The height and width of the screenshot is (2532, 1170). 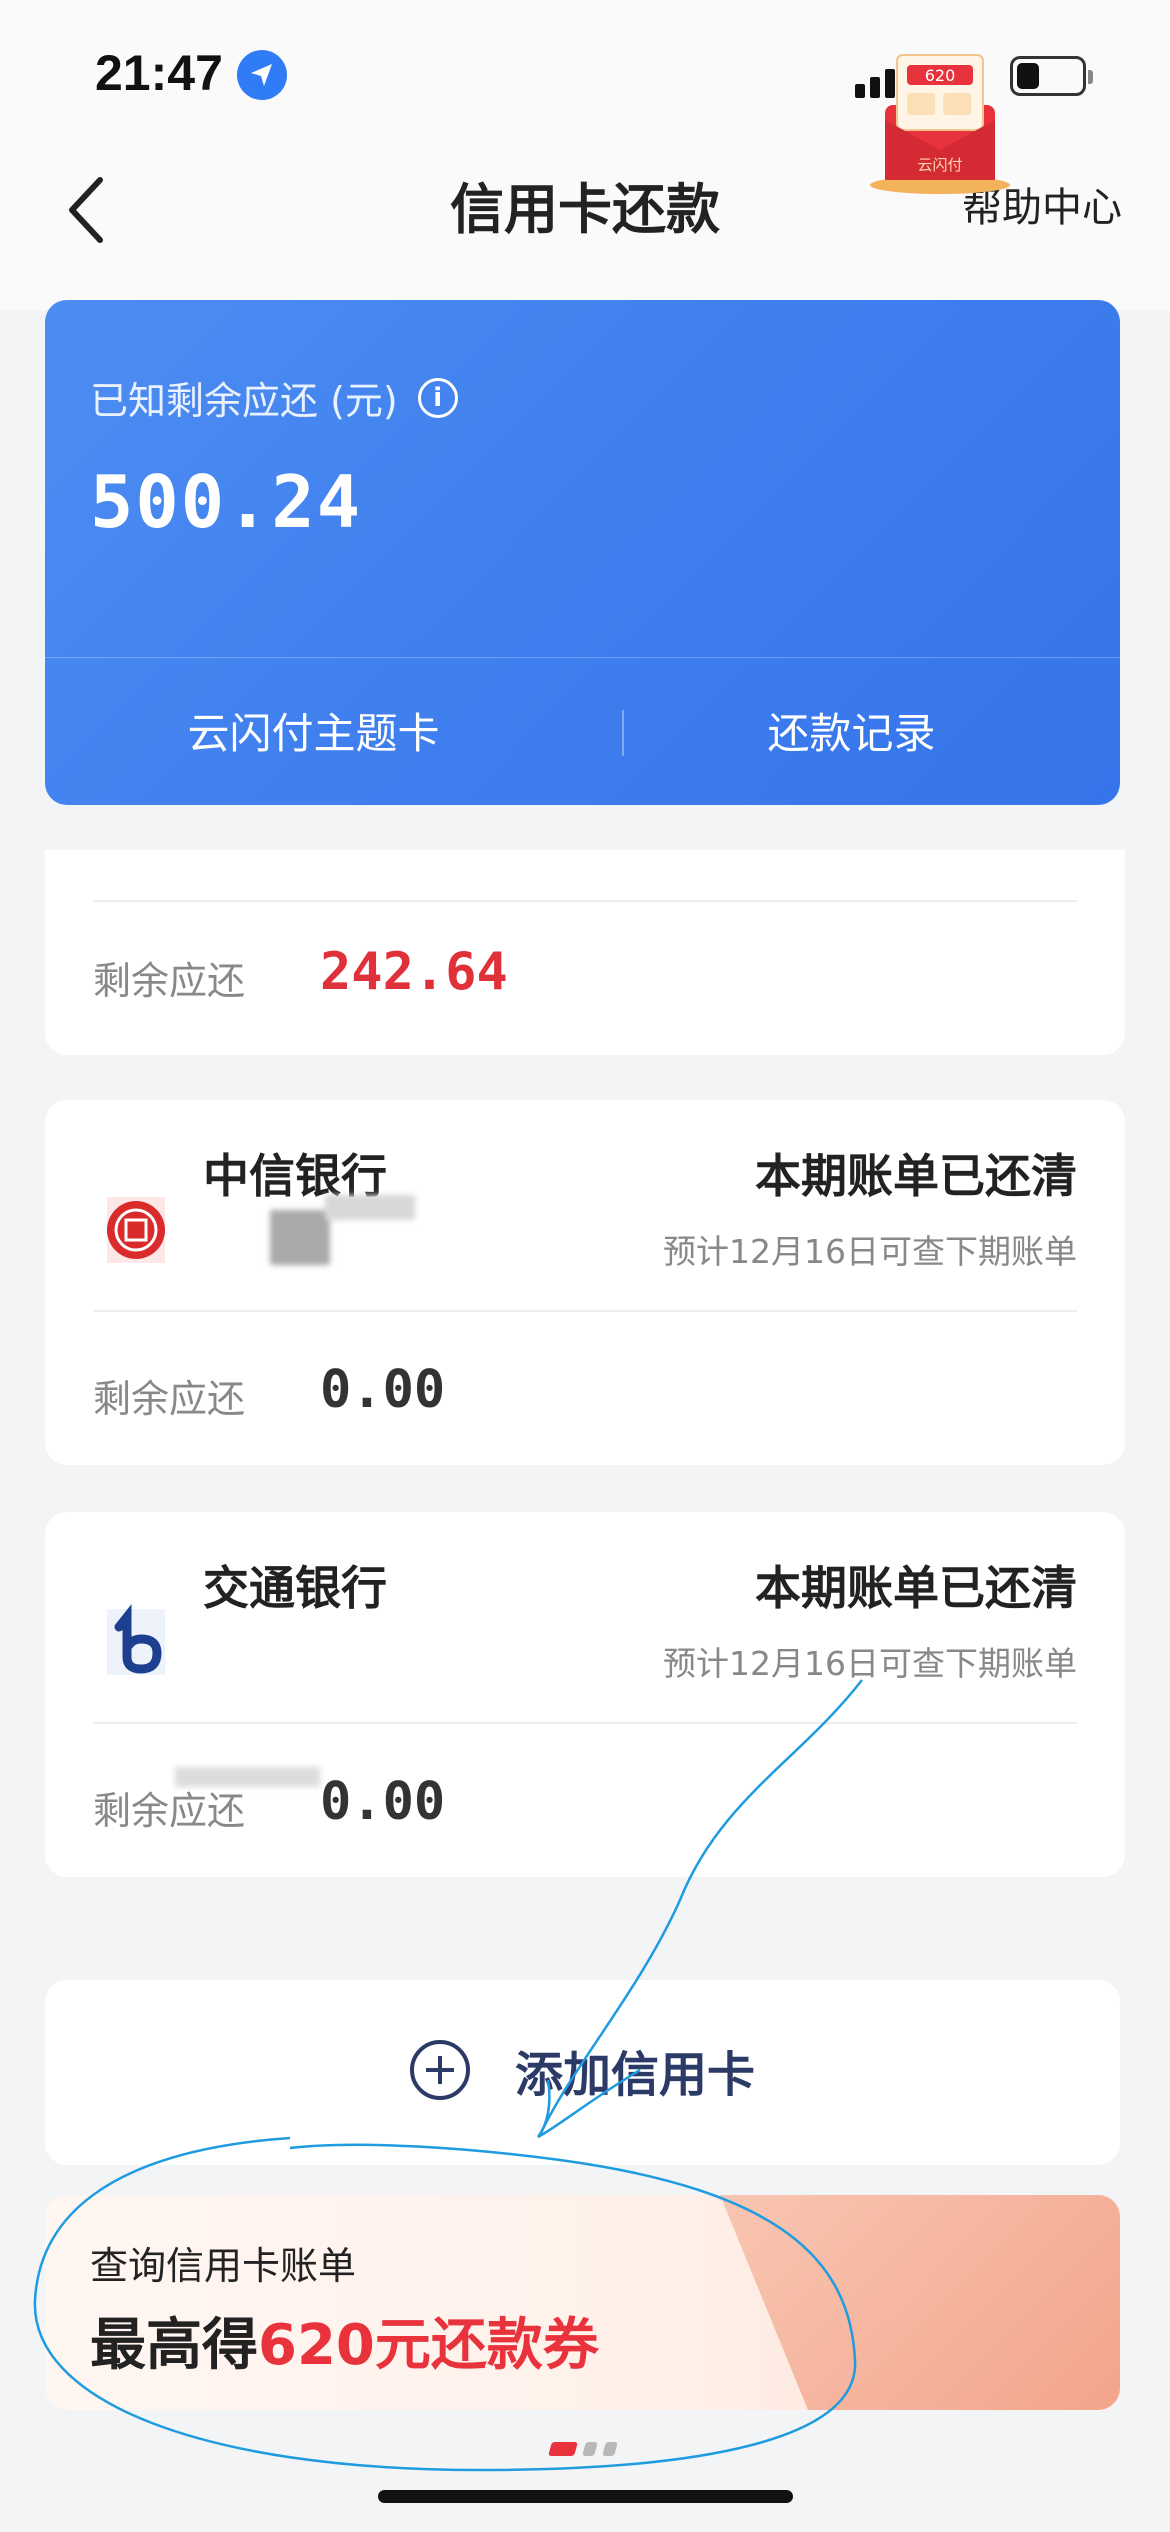 I want to click on banner-pager, so click(x=583, y=2449).